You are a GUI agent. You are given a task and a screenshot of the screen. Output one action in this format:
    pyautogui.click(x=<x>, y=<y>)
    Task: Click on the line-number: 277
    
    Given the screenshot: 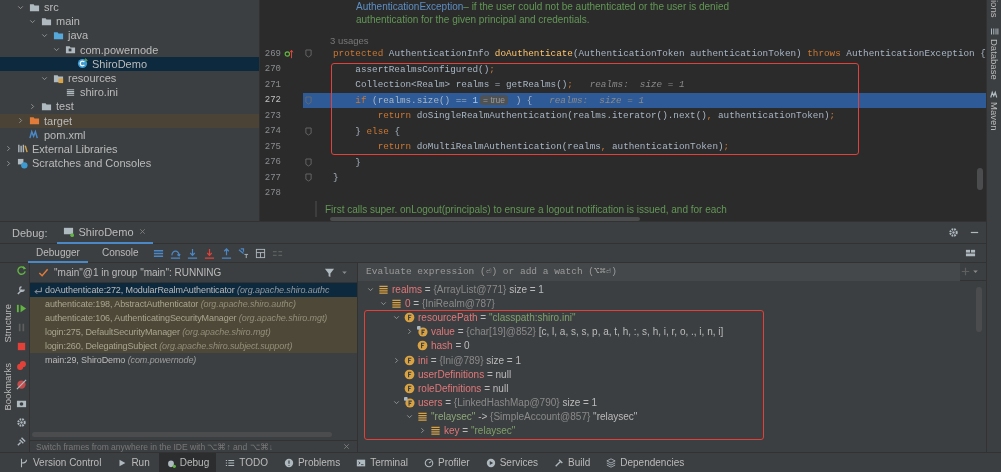 What is the action you would take?
    pyautogui.click(x=272, y=177)
    